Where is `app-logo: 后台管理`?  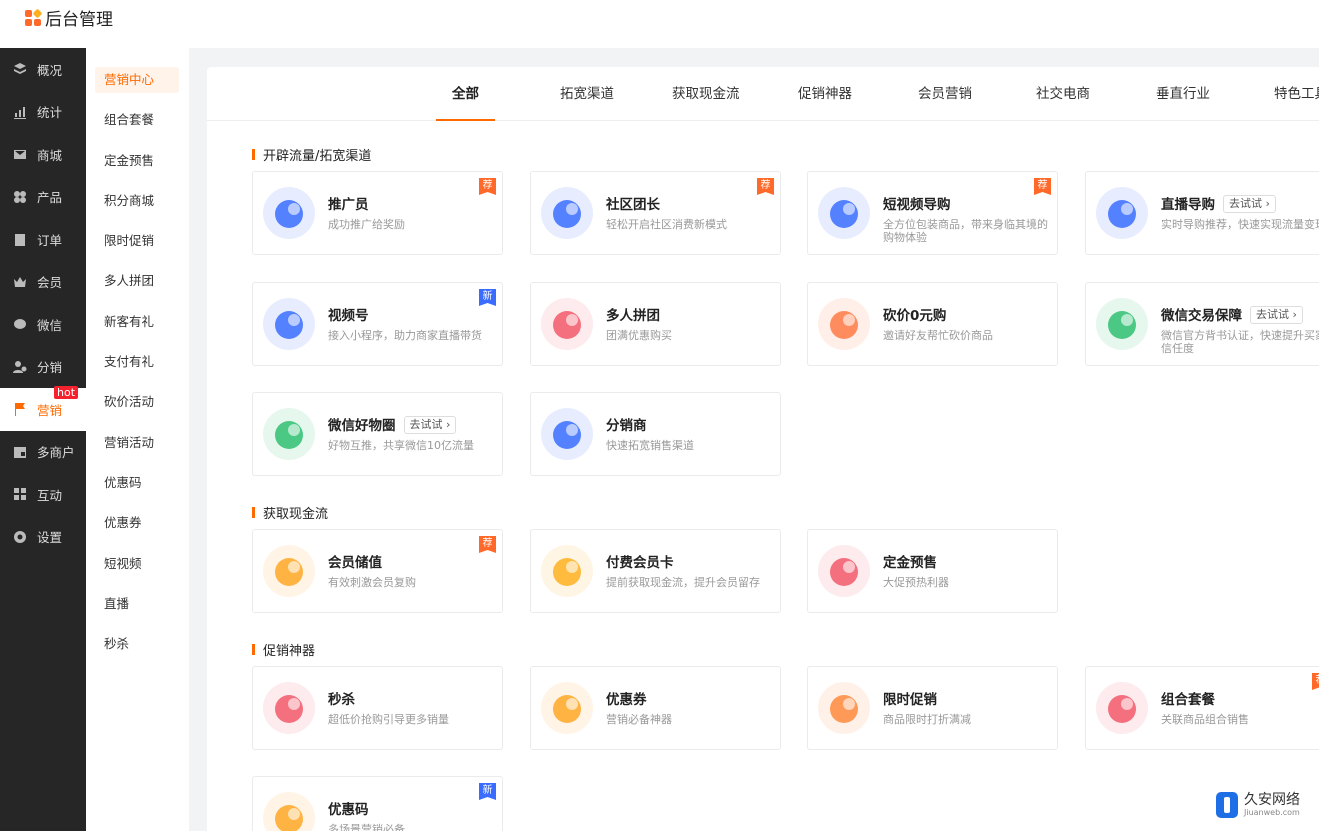 app-logo: 后台管理 is located at coordinates (69, 17).